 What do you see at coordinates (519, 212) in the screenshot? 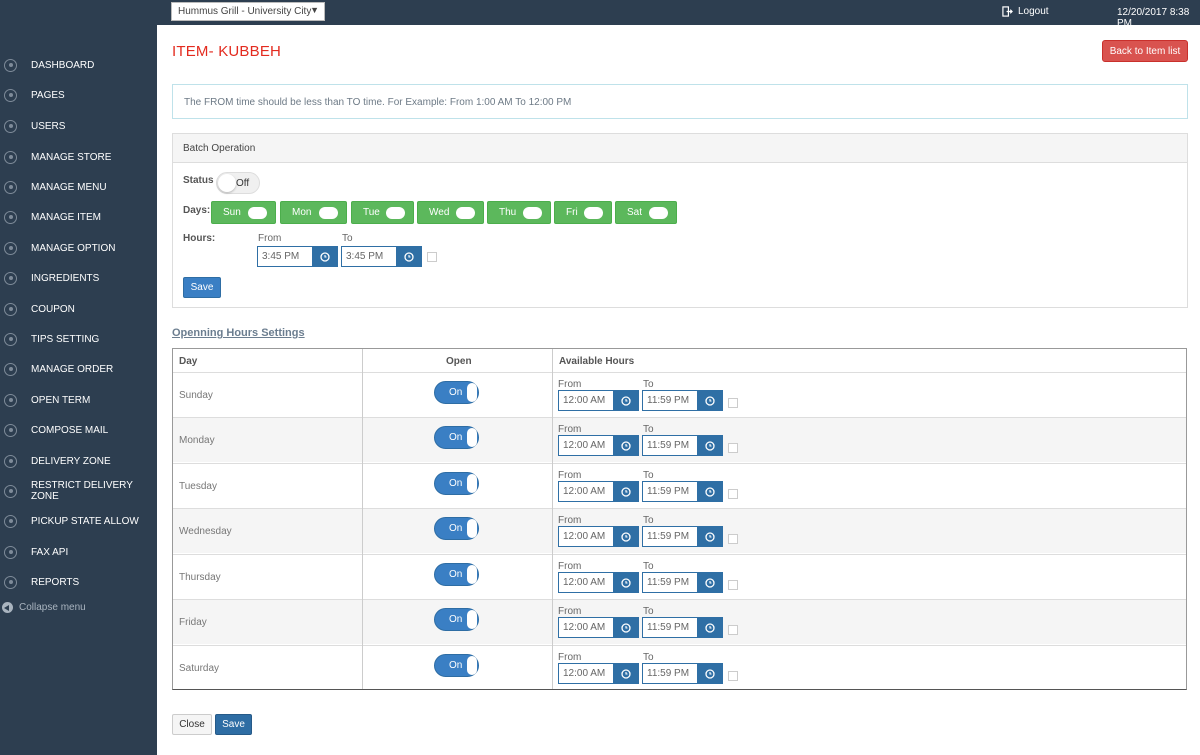
I see `day-toggle-thu: Thu` at bounding box center [519, 212].